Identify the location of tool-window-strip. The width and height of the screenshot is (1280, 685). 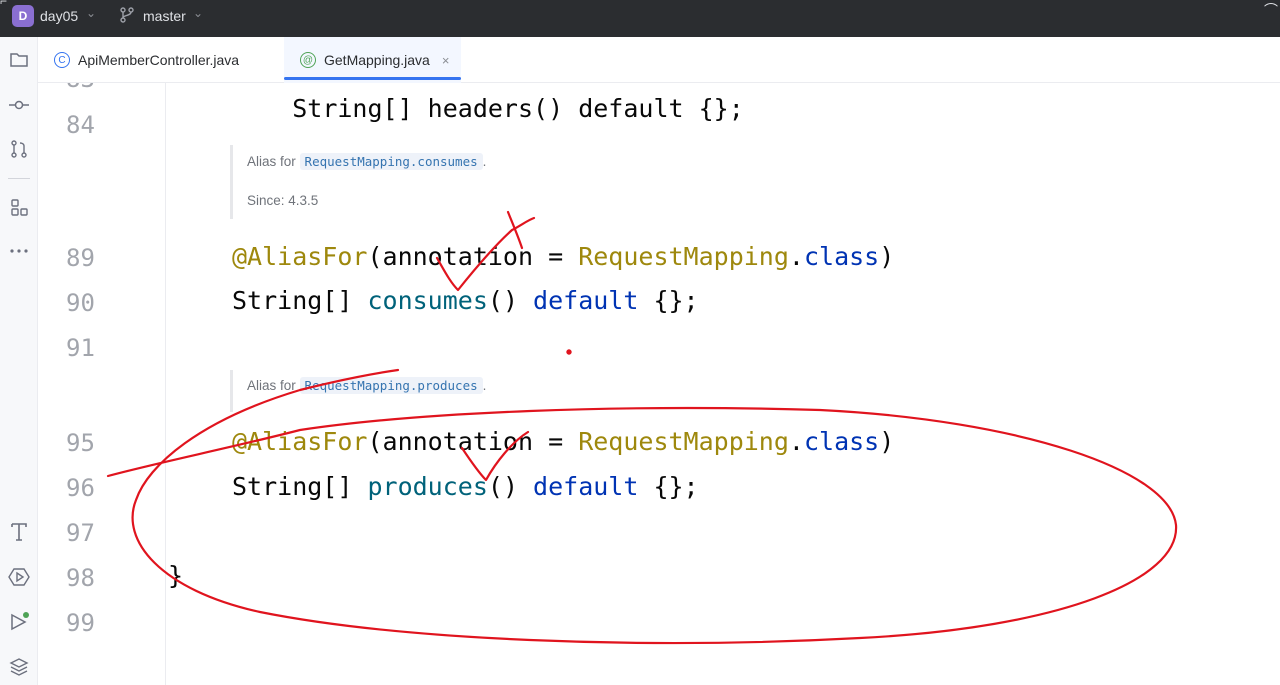
(19, 361).